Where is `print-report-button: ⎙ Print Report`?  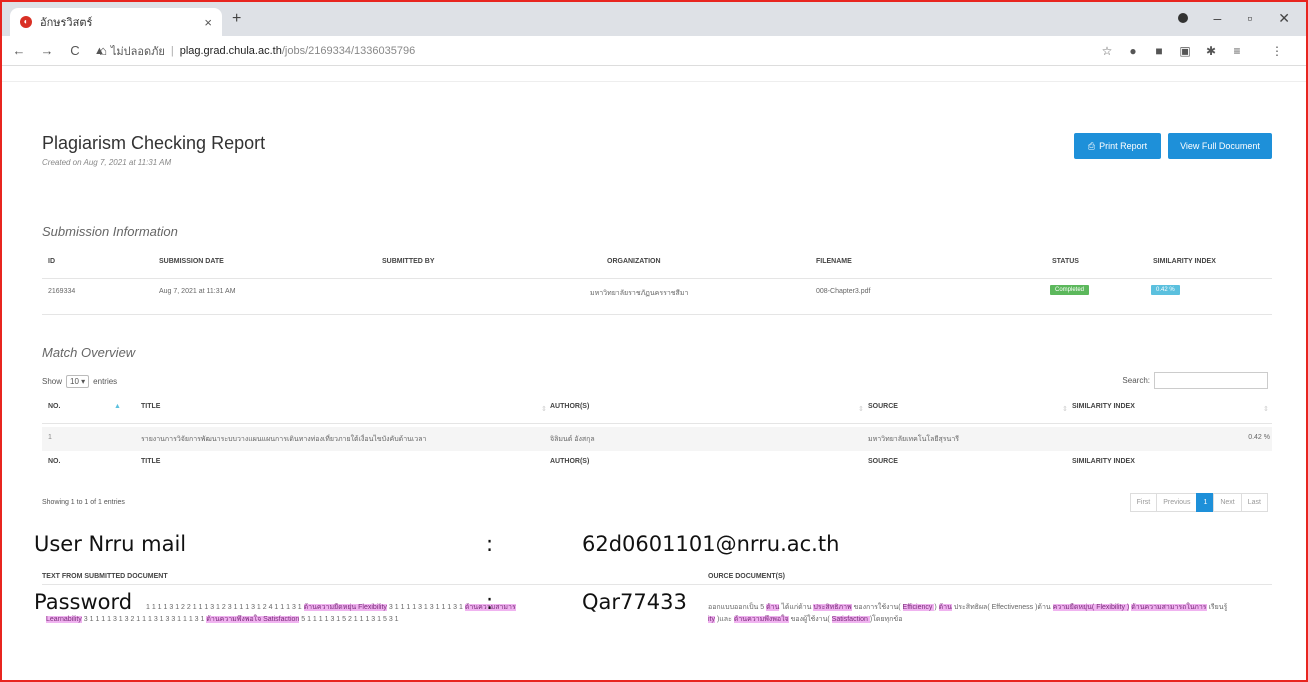 print-report-button: ⎙ Print Report is located at coordinates (1117, 146).